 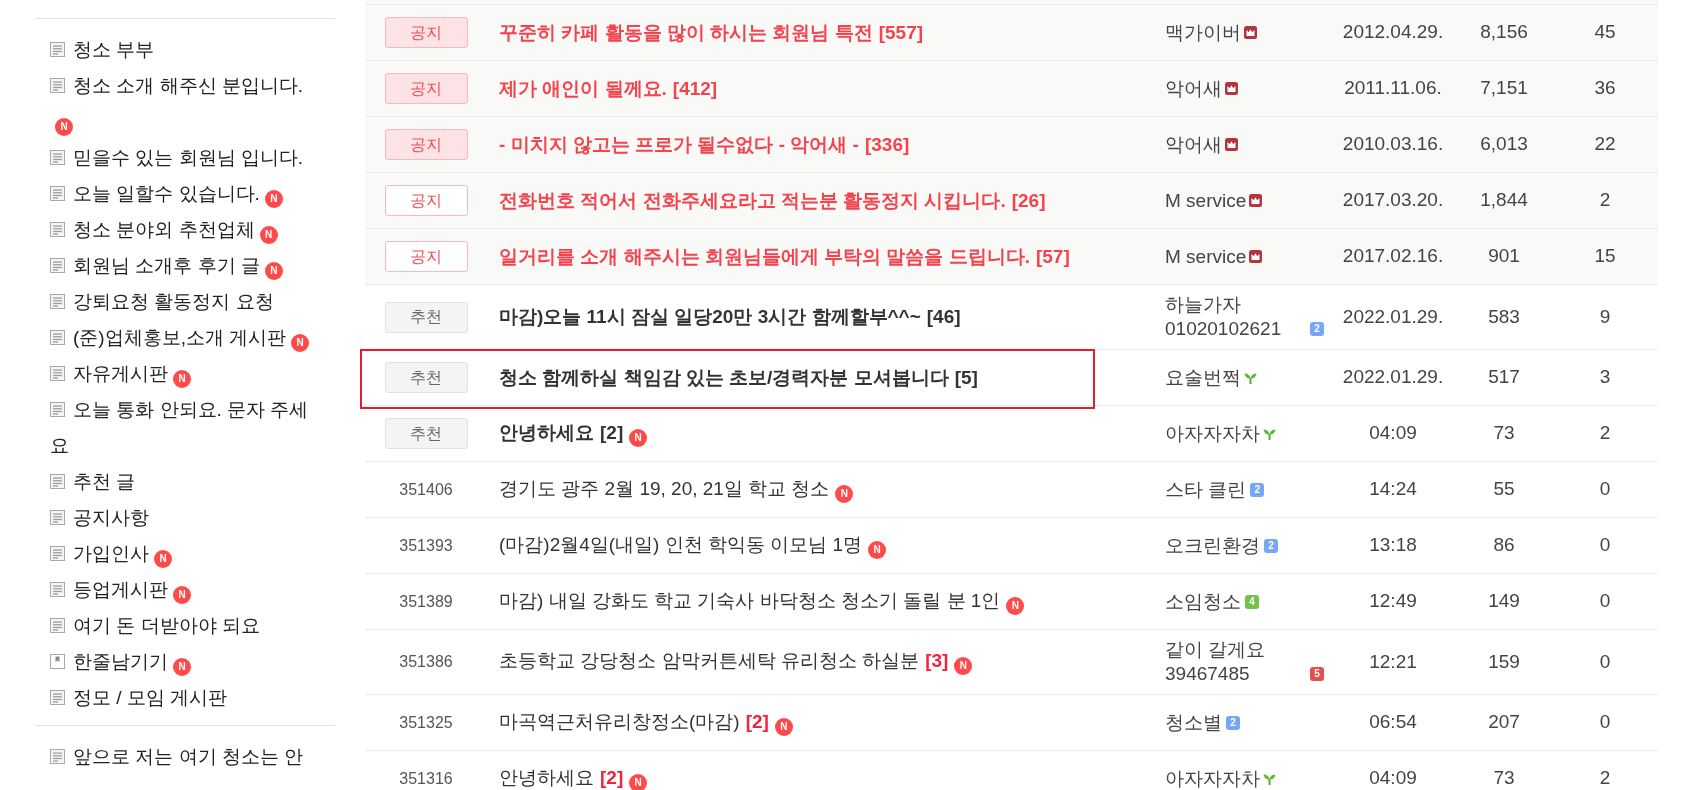 What do you see at coordinates (1235, 317) in the screenshot?
I see `author-name: 하늘가자 01020102621` at bounding box center [1235, 317].